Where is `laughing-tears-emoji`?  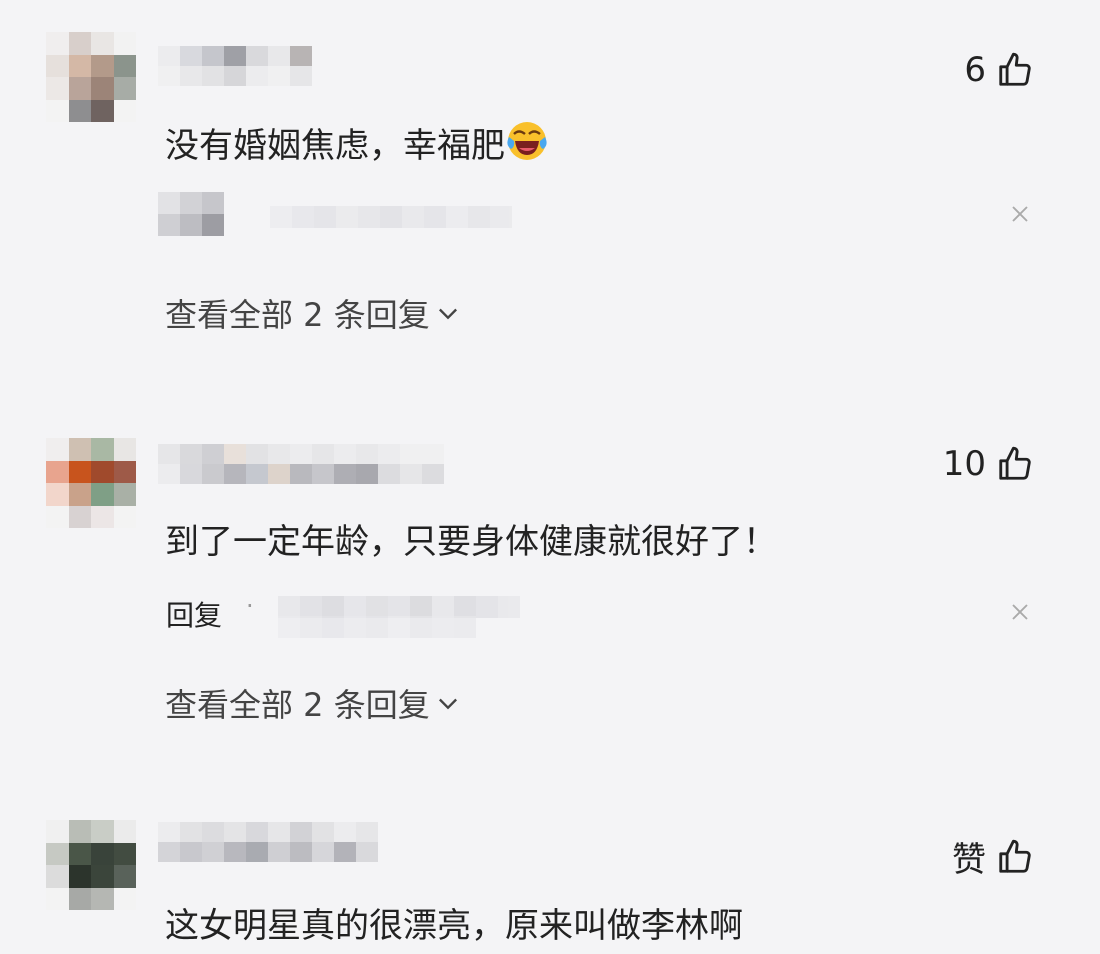
laughing-tears-emoji is located at coordinates (527, 141).